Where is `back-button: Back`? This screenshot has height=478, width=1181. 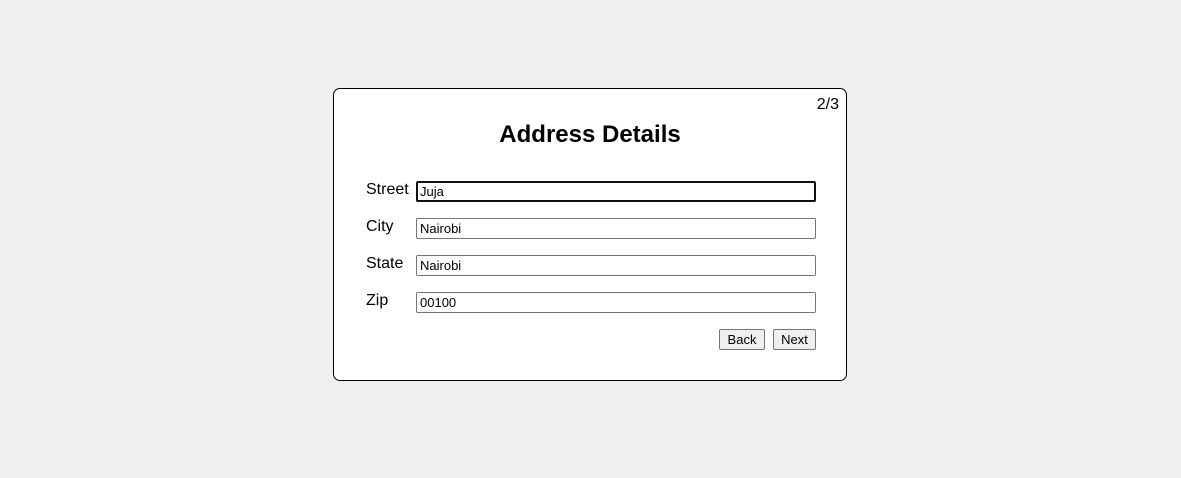 back-button: Back is located at coordinates (742, 339).